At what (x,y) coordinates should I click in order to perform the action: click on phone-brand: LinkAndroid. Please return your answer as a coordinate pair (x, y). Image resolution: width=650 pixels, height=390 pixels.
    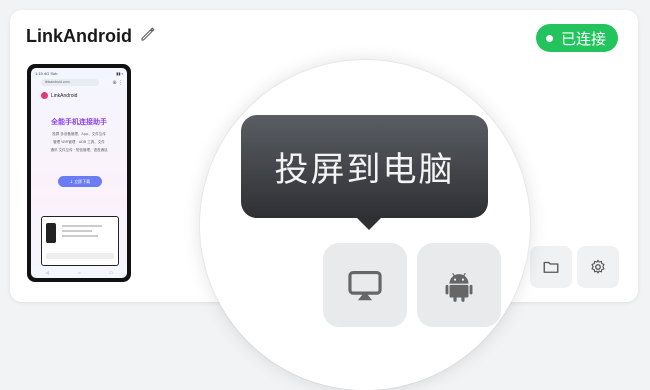
    Looking at the image, I should click on (59, 95).